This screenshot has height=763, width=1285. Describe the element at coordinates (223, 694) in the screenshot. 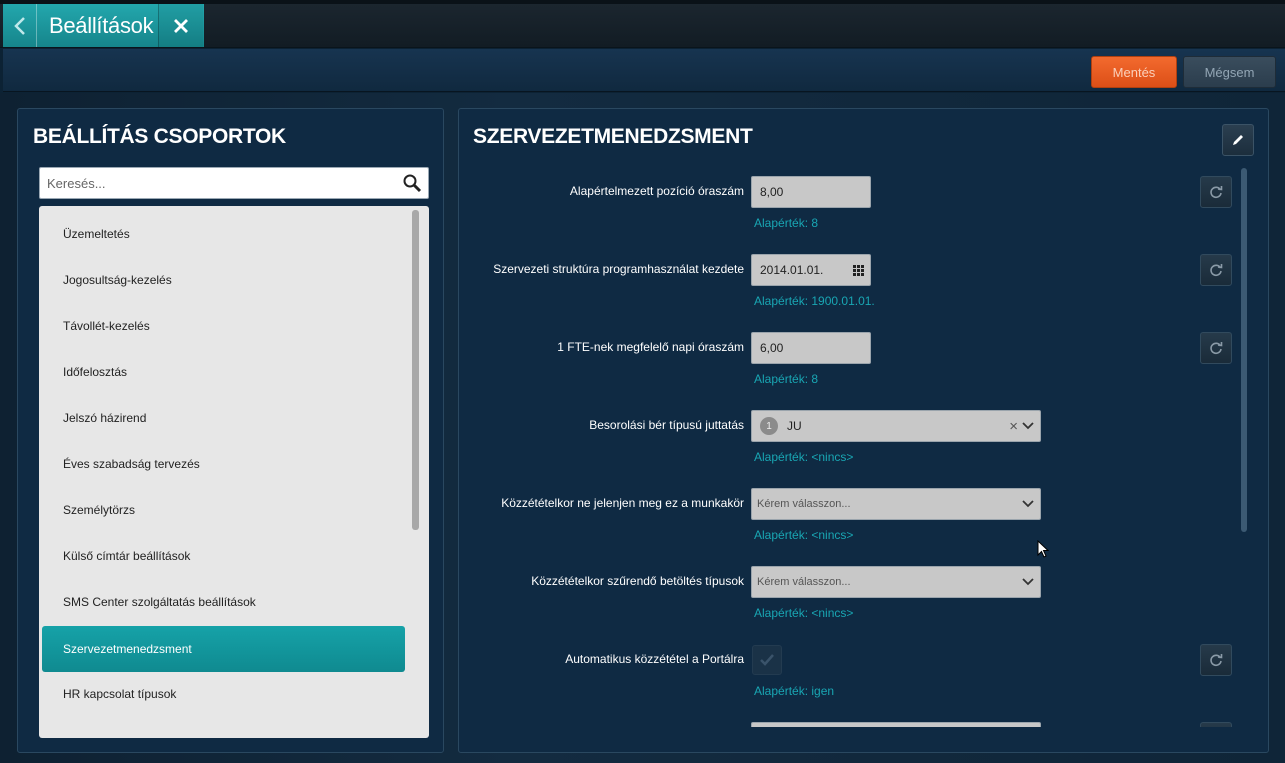

I see `list-item-hr-kapcsolat: HR kapcsolat típusok` at that location.